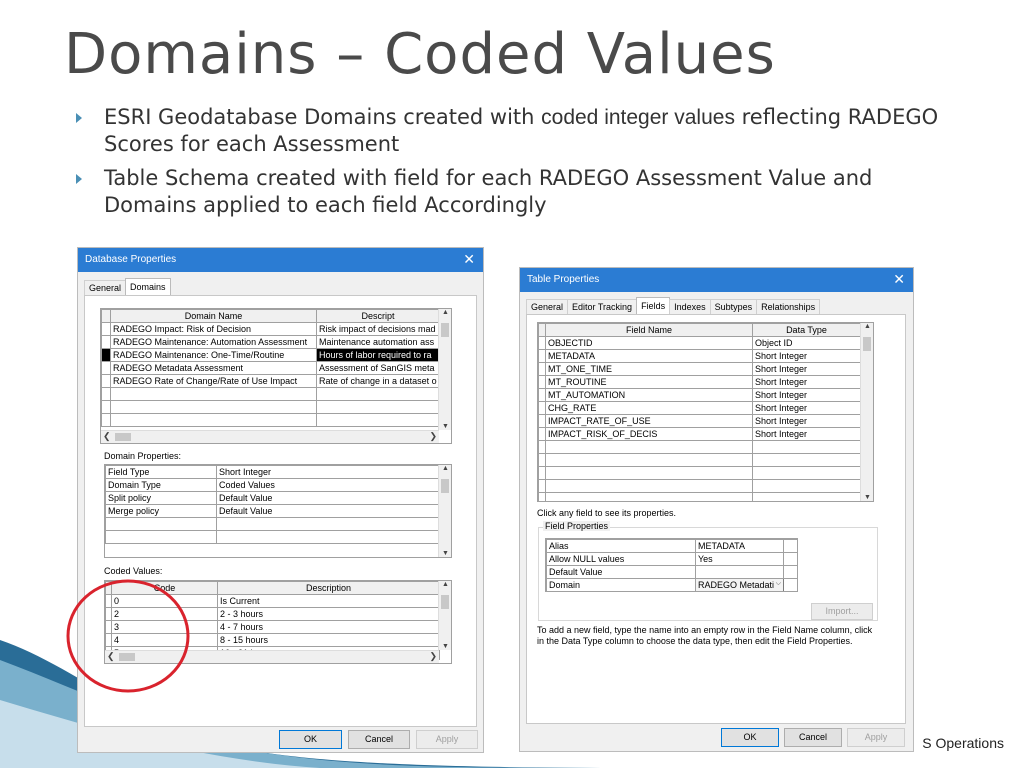  What do you see at coordinates (671, 584) in the screenshot?
I see `table-row: Domain RADEGO Metadati ⌵` at bounding box center [671, 584].